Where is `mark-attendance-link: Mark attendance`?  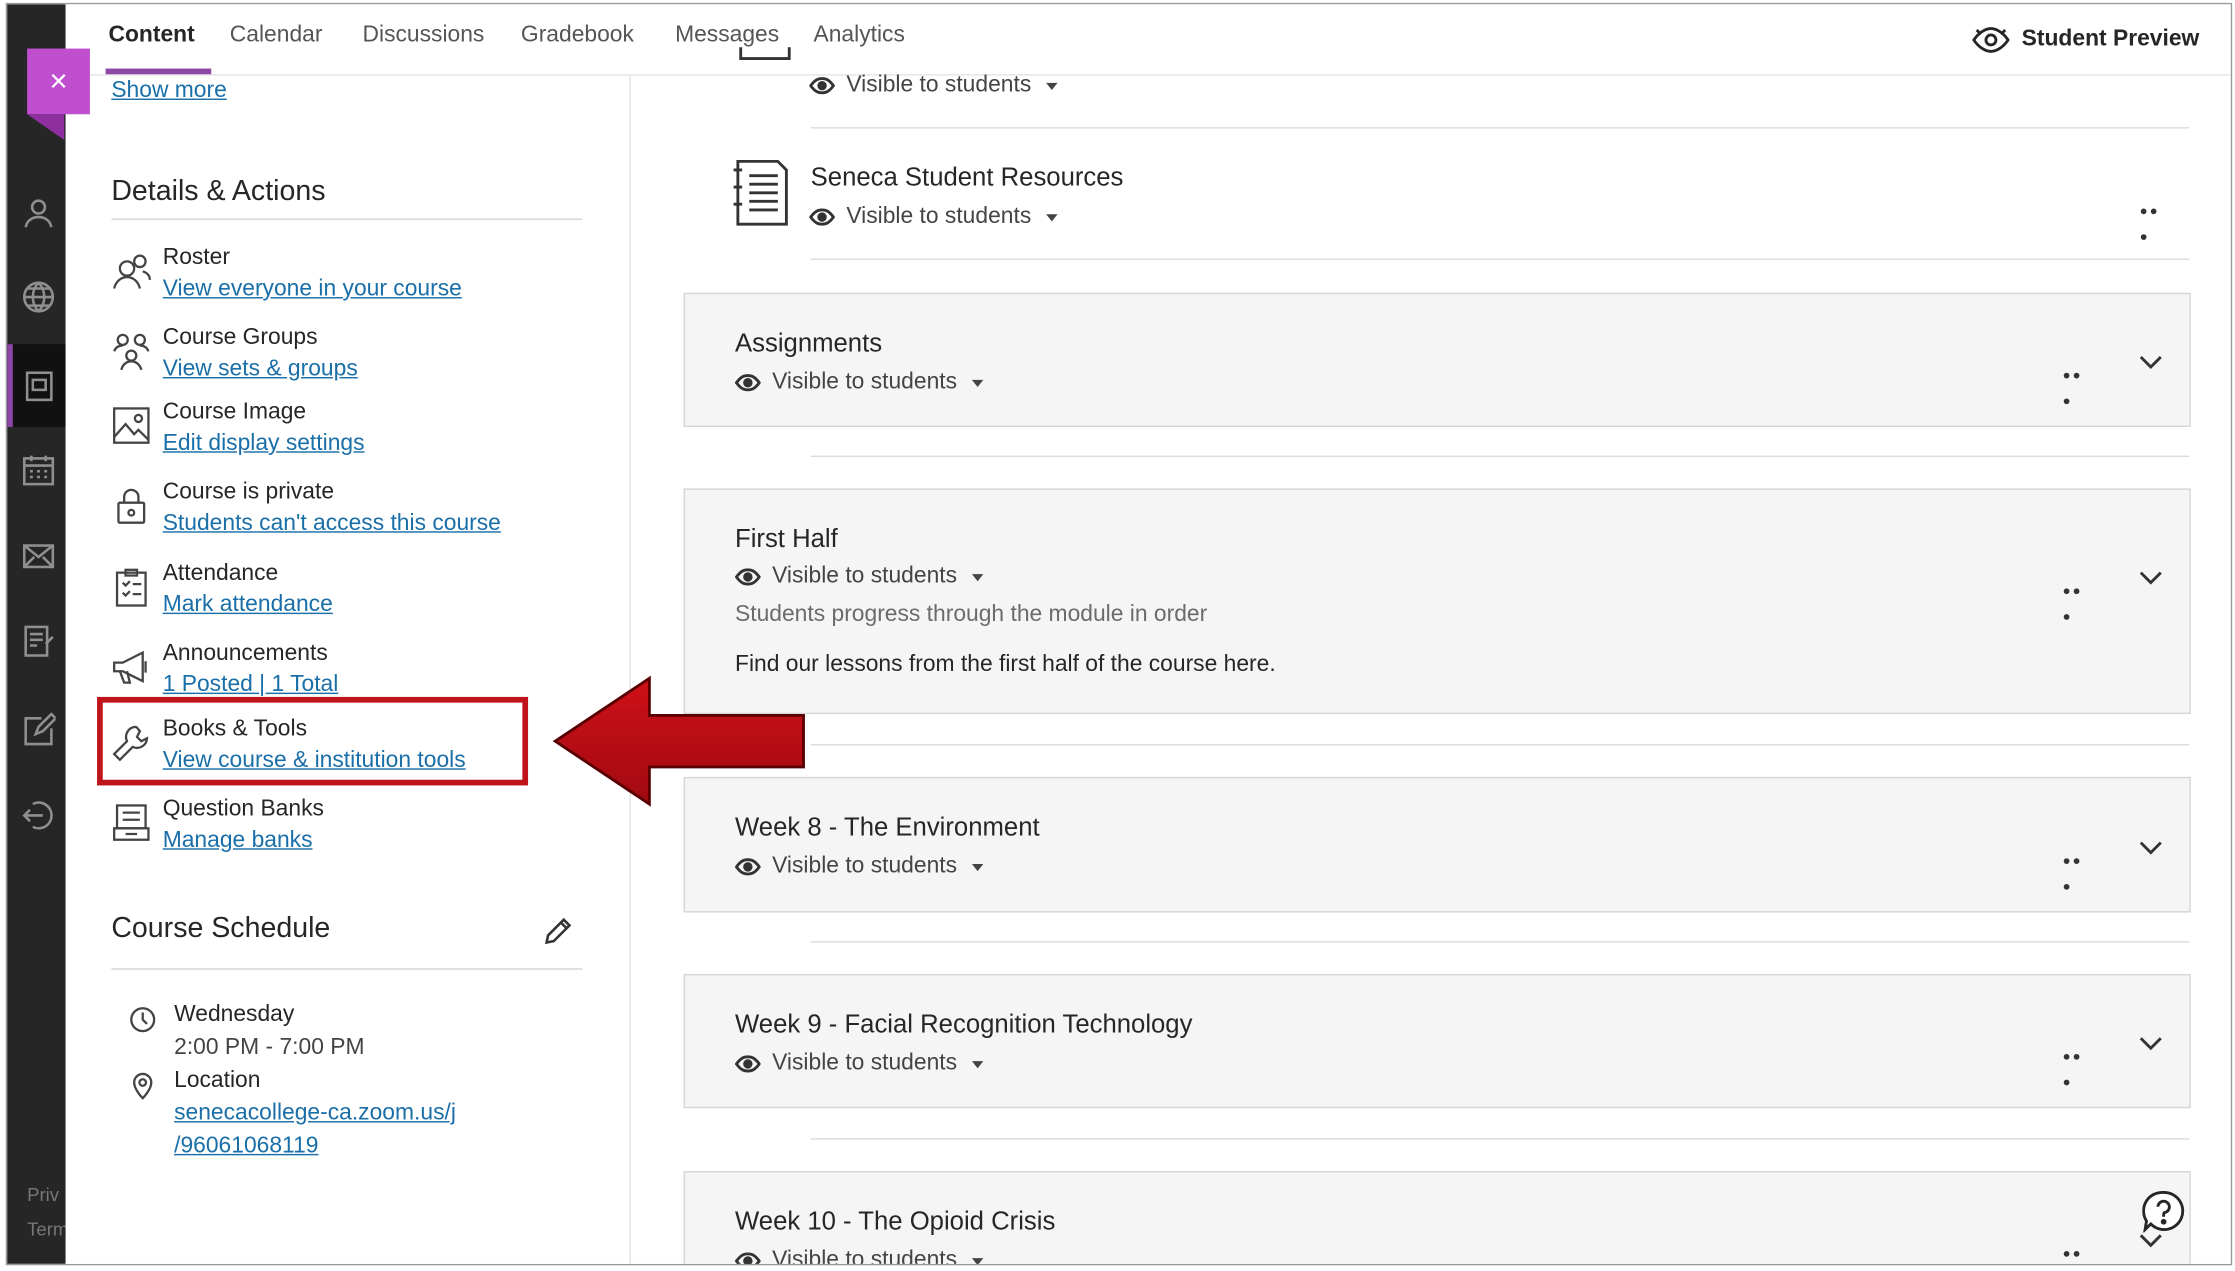
mark-attendance-link: Mark attendance is located at coordinates (248, 606).